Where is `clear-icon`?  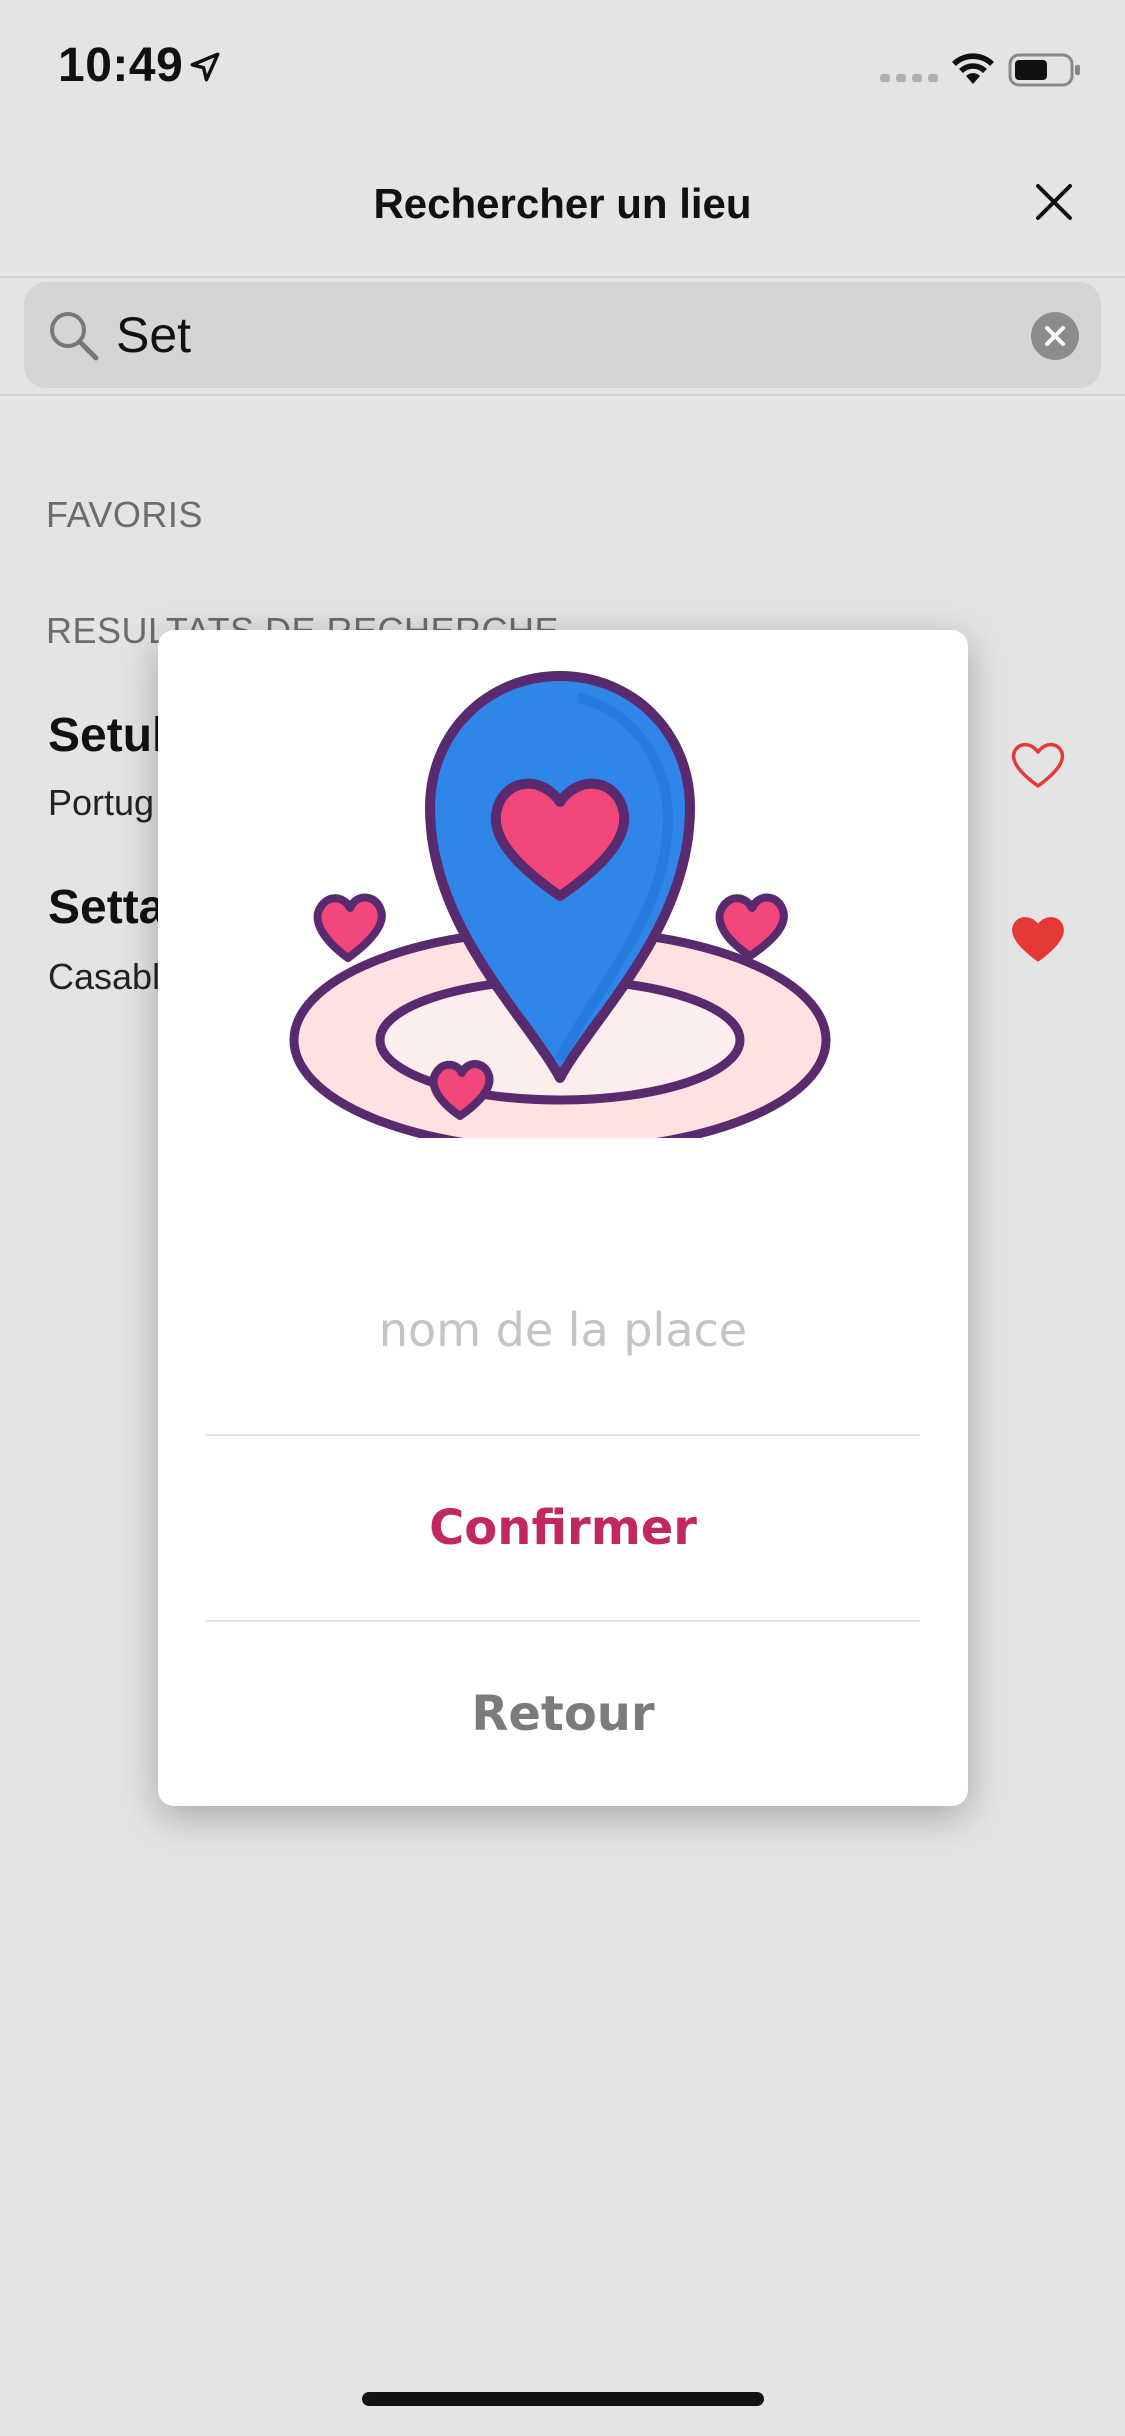 clear-icon is located at coordinates (1055, 336).